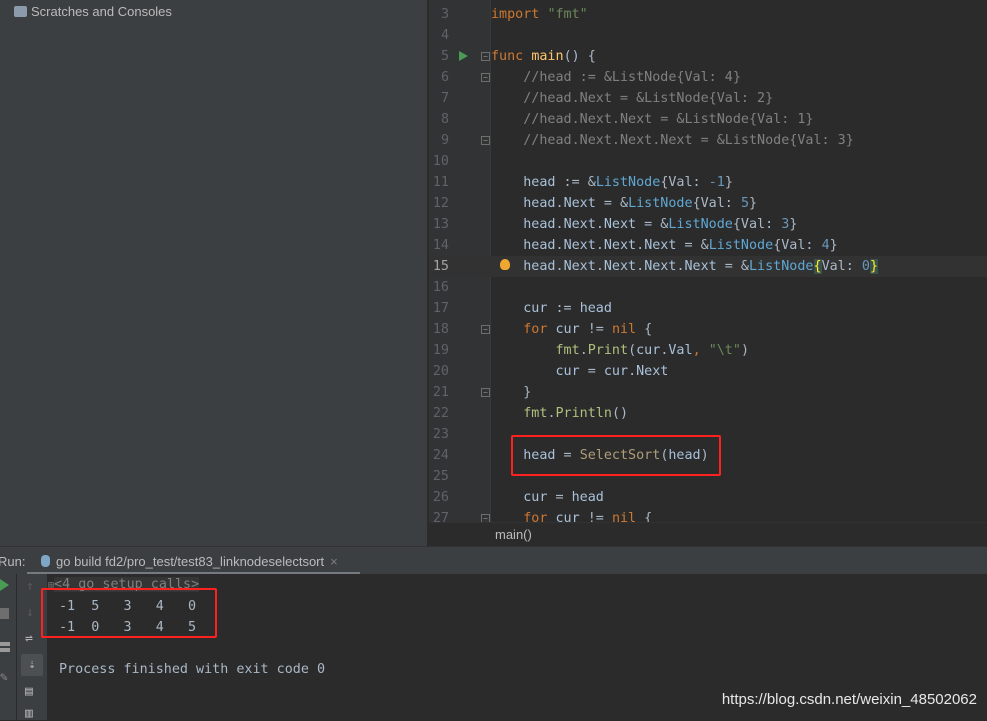  I want to click on line-number: 15, so click(440, 266).